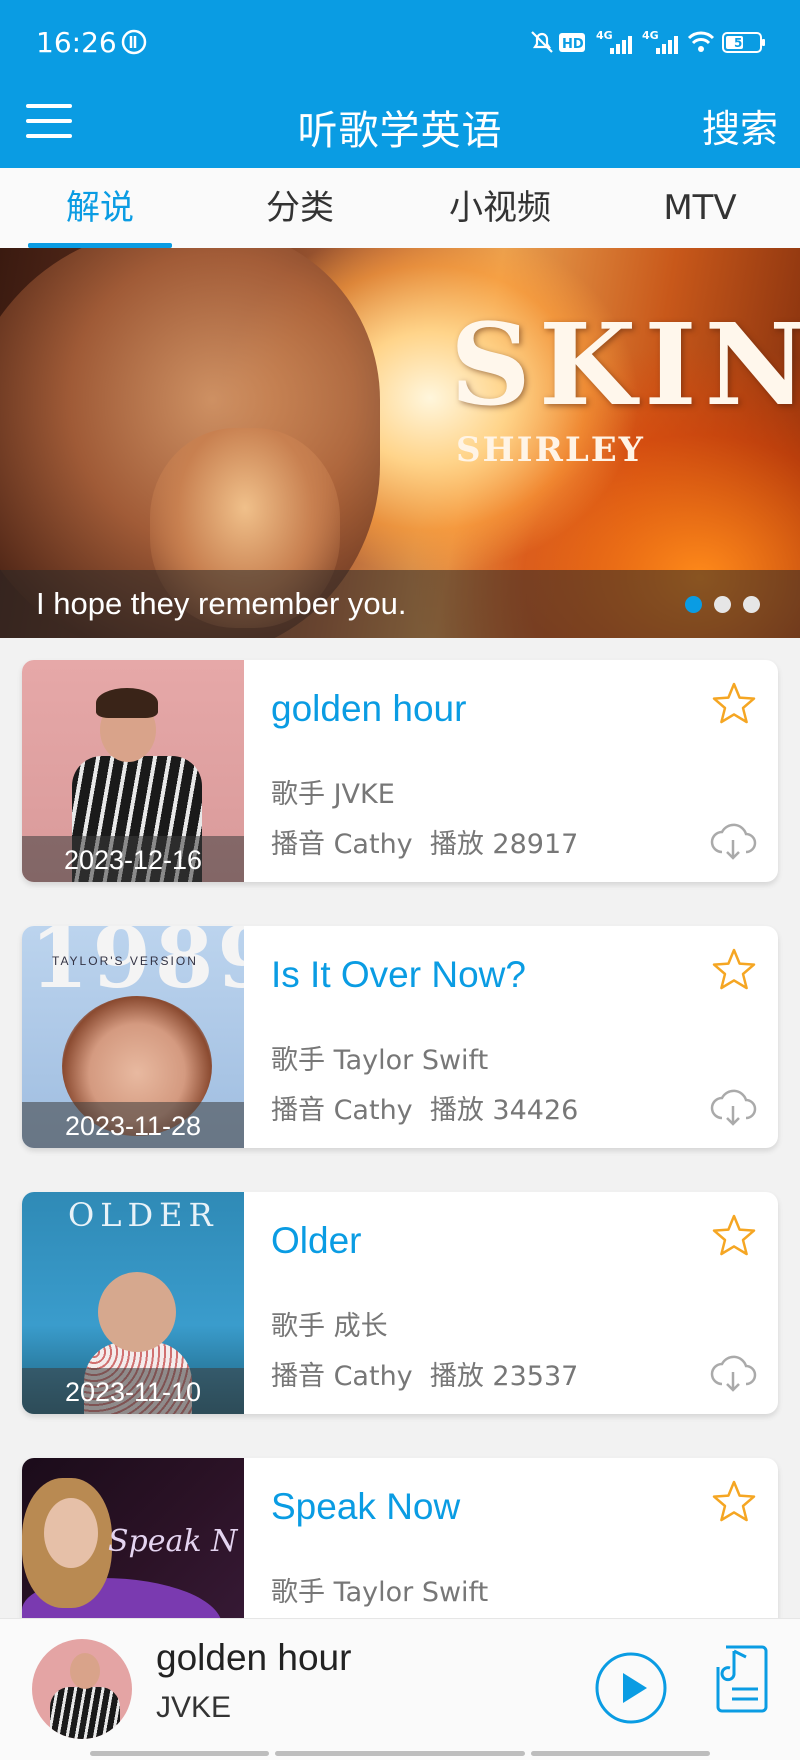  Describe the element at coordinates (254, 1657) in the screenshot. I see `player-title: golden hour` at that location.